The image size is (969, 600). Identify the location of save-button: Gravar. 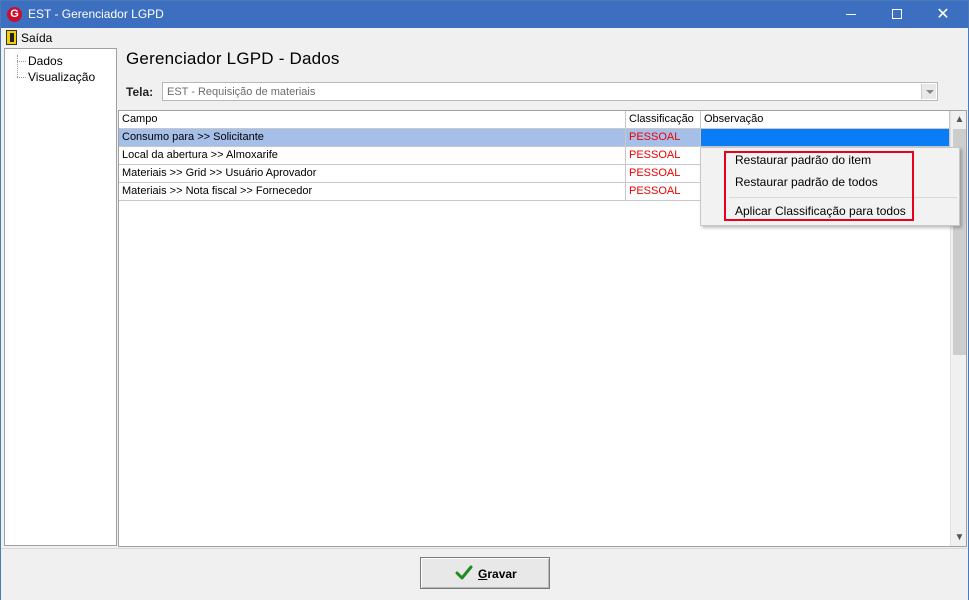
(485, 573).